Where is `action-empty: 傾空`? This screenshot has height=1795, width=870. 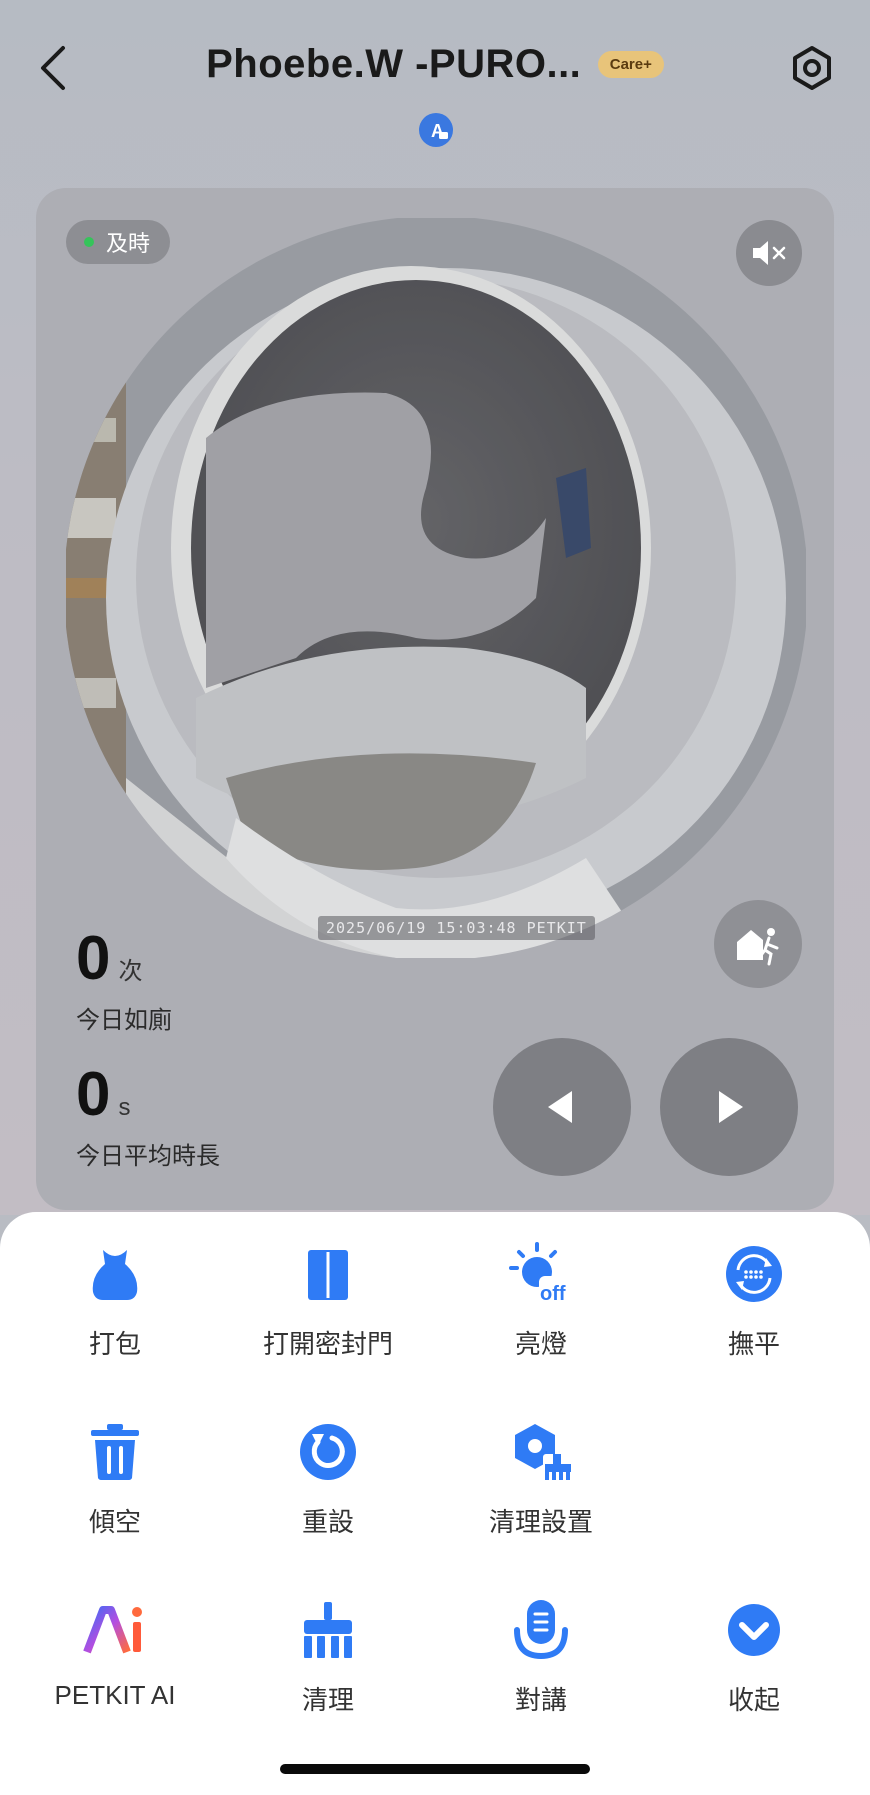 action-empty: 傾空 is located at coordinates (115, 1479).